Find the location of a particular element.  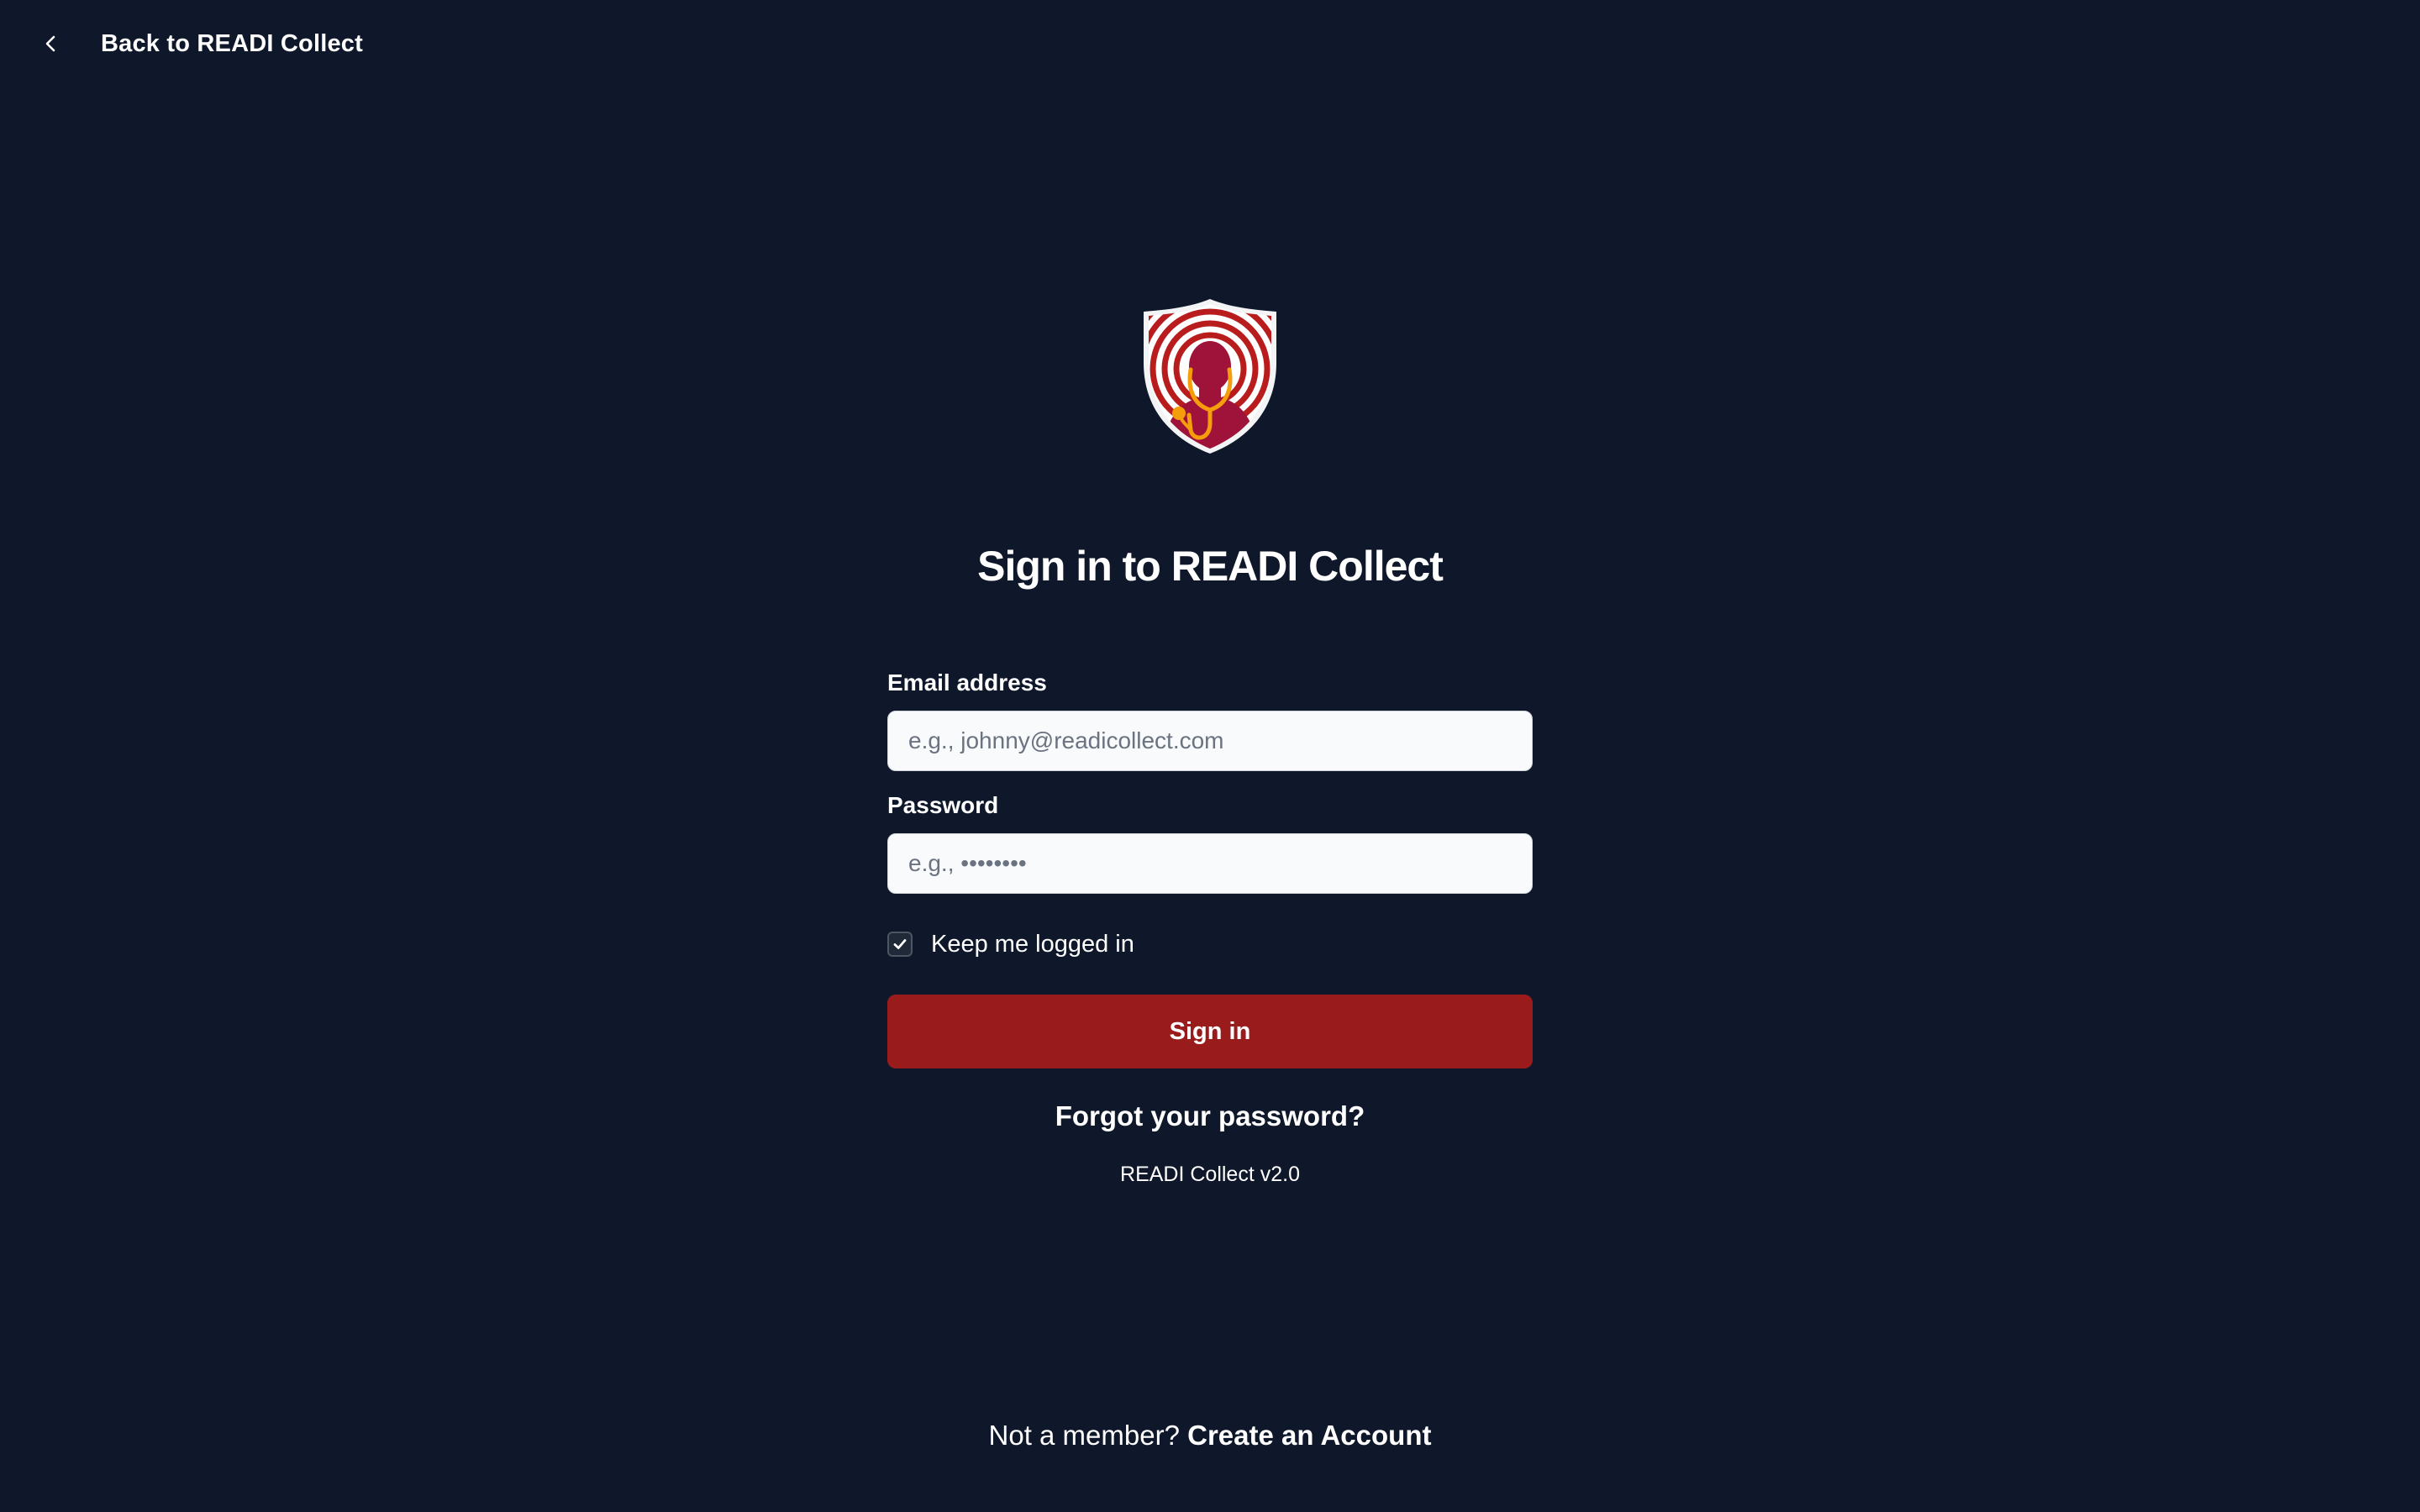

chevron-left-icon is located at coordinates (52, 43).